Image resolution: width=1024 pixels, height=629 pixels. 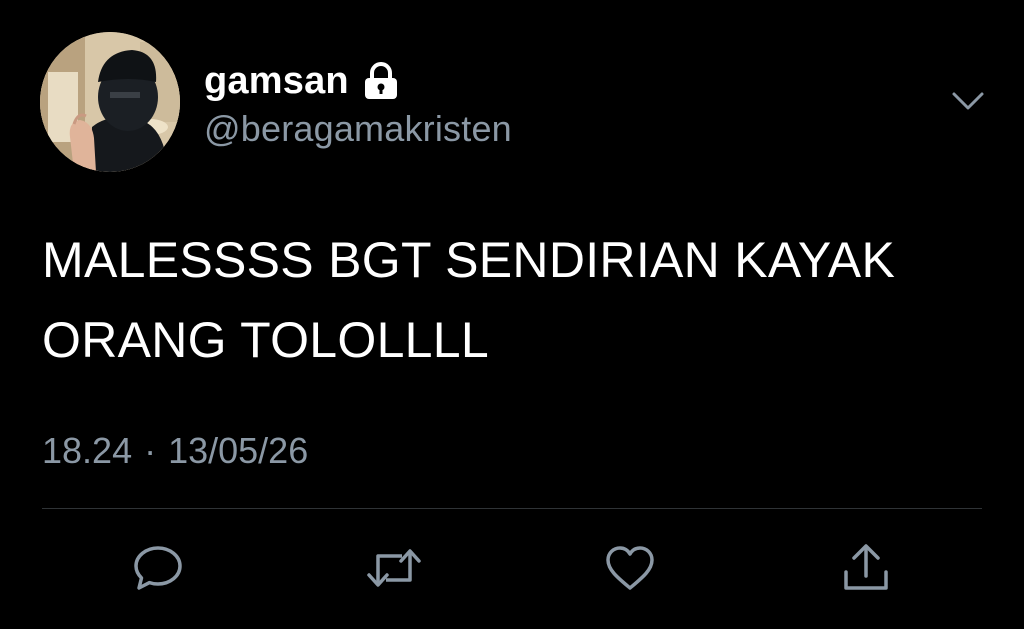 What do you see at coordinates (238, 450) in the screenshot?
I see `tweet-date: 13/05/26` at bounding box center [238, 450].